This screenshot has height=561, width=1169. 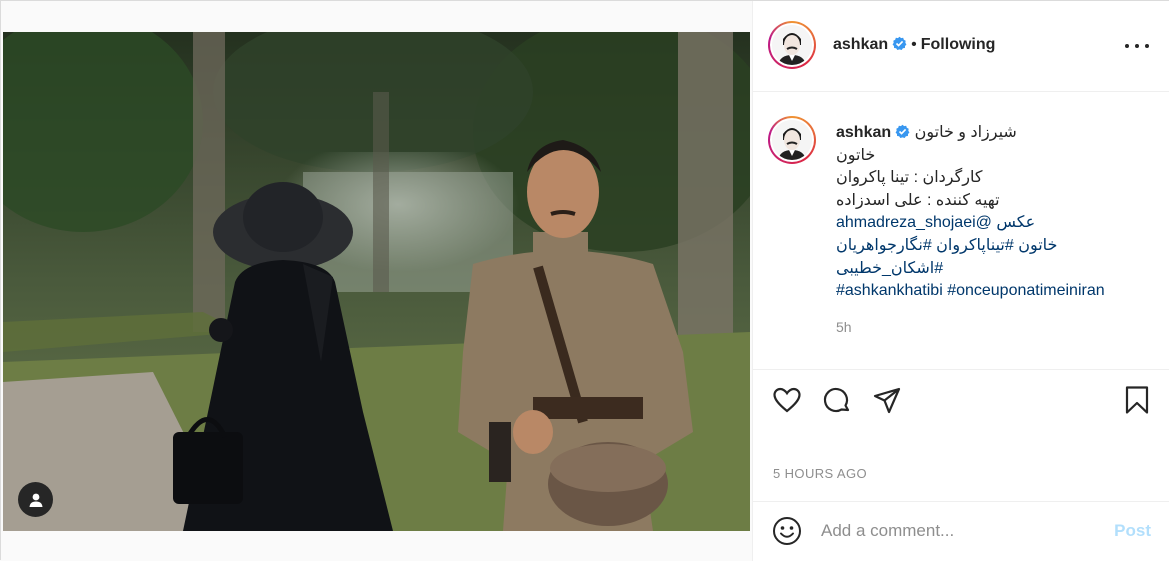 I want to click on caption-author-avatar, so click(x=792, y=140).